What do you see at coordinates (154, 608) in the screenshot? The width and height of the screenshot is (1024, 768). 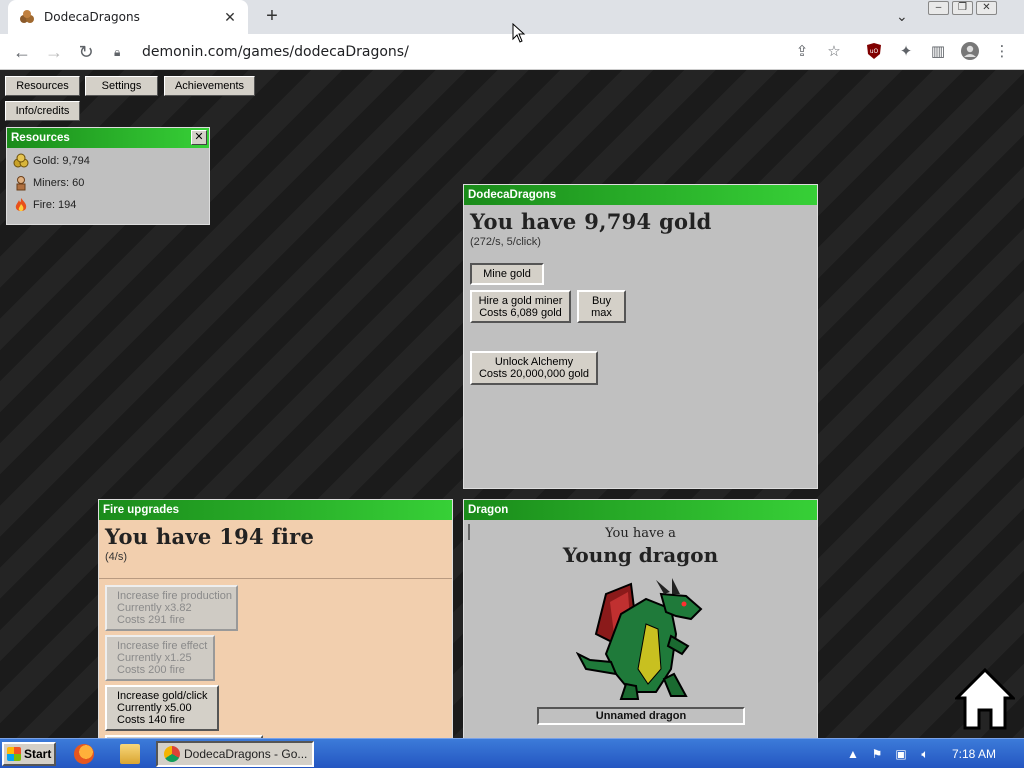 I see `upgrade-current: Currently x3.82` at bounding box center [154, 608].